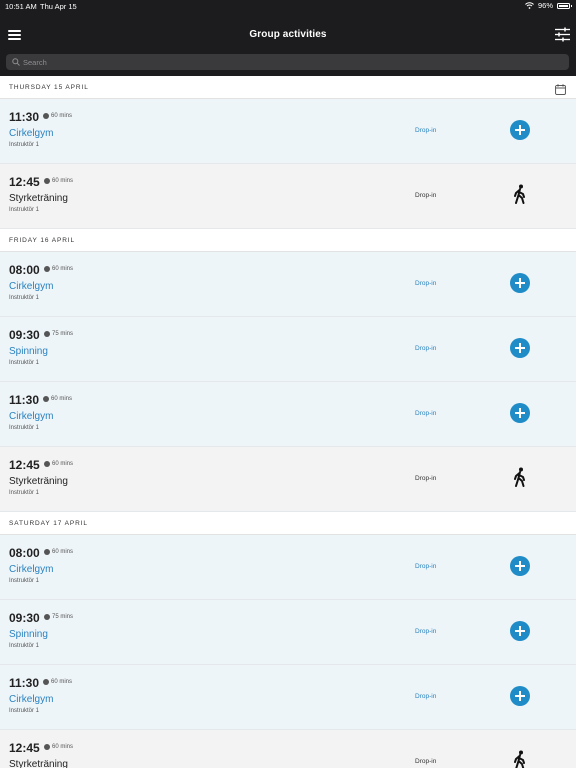  Describe the element at coordinates (562, 34) in the screenshot. I see `filter-sliders-icon` at that location.